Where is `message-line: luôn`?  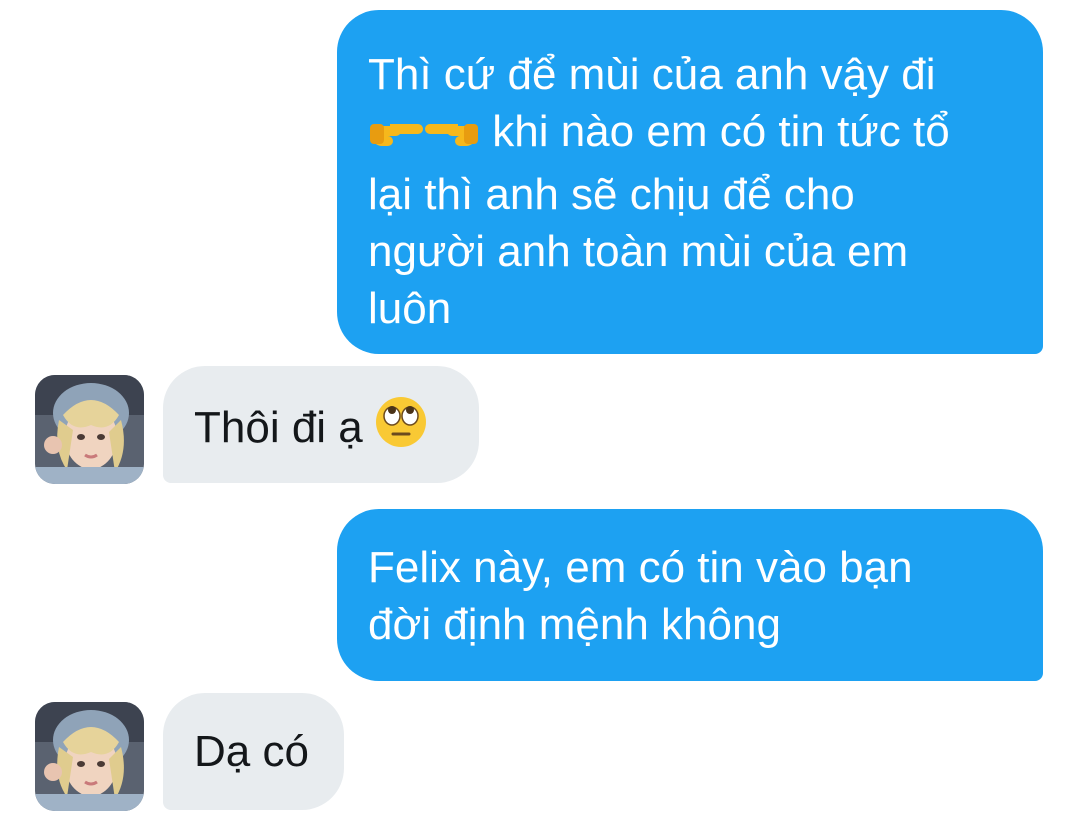 message-line: luôn is located at coordinates (410, 308).